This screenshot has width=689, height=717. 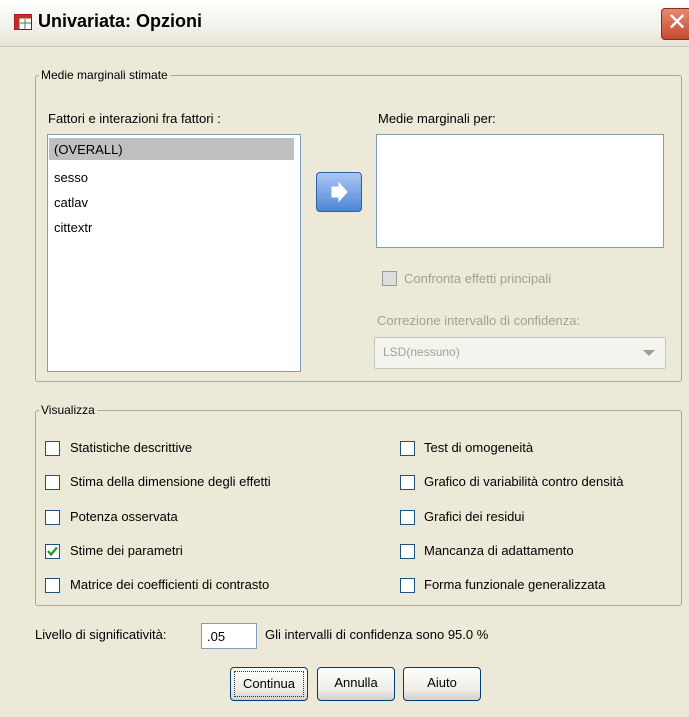 I want to click on descriptive-stats-checkbox, so click(x=52, y=448).